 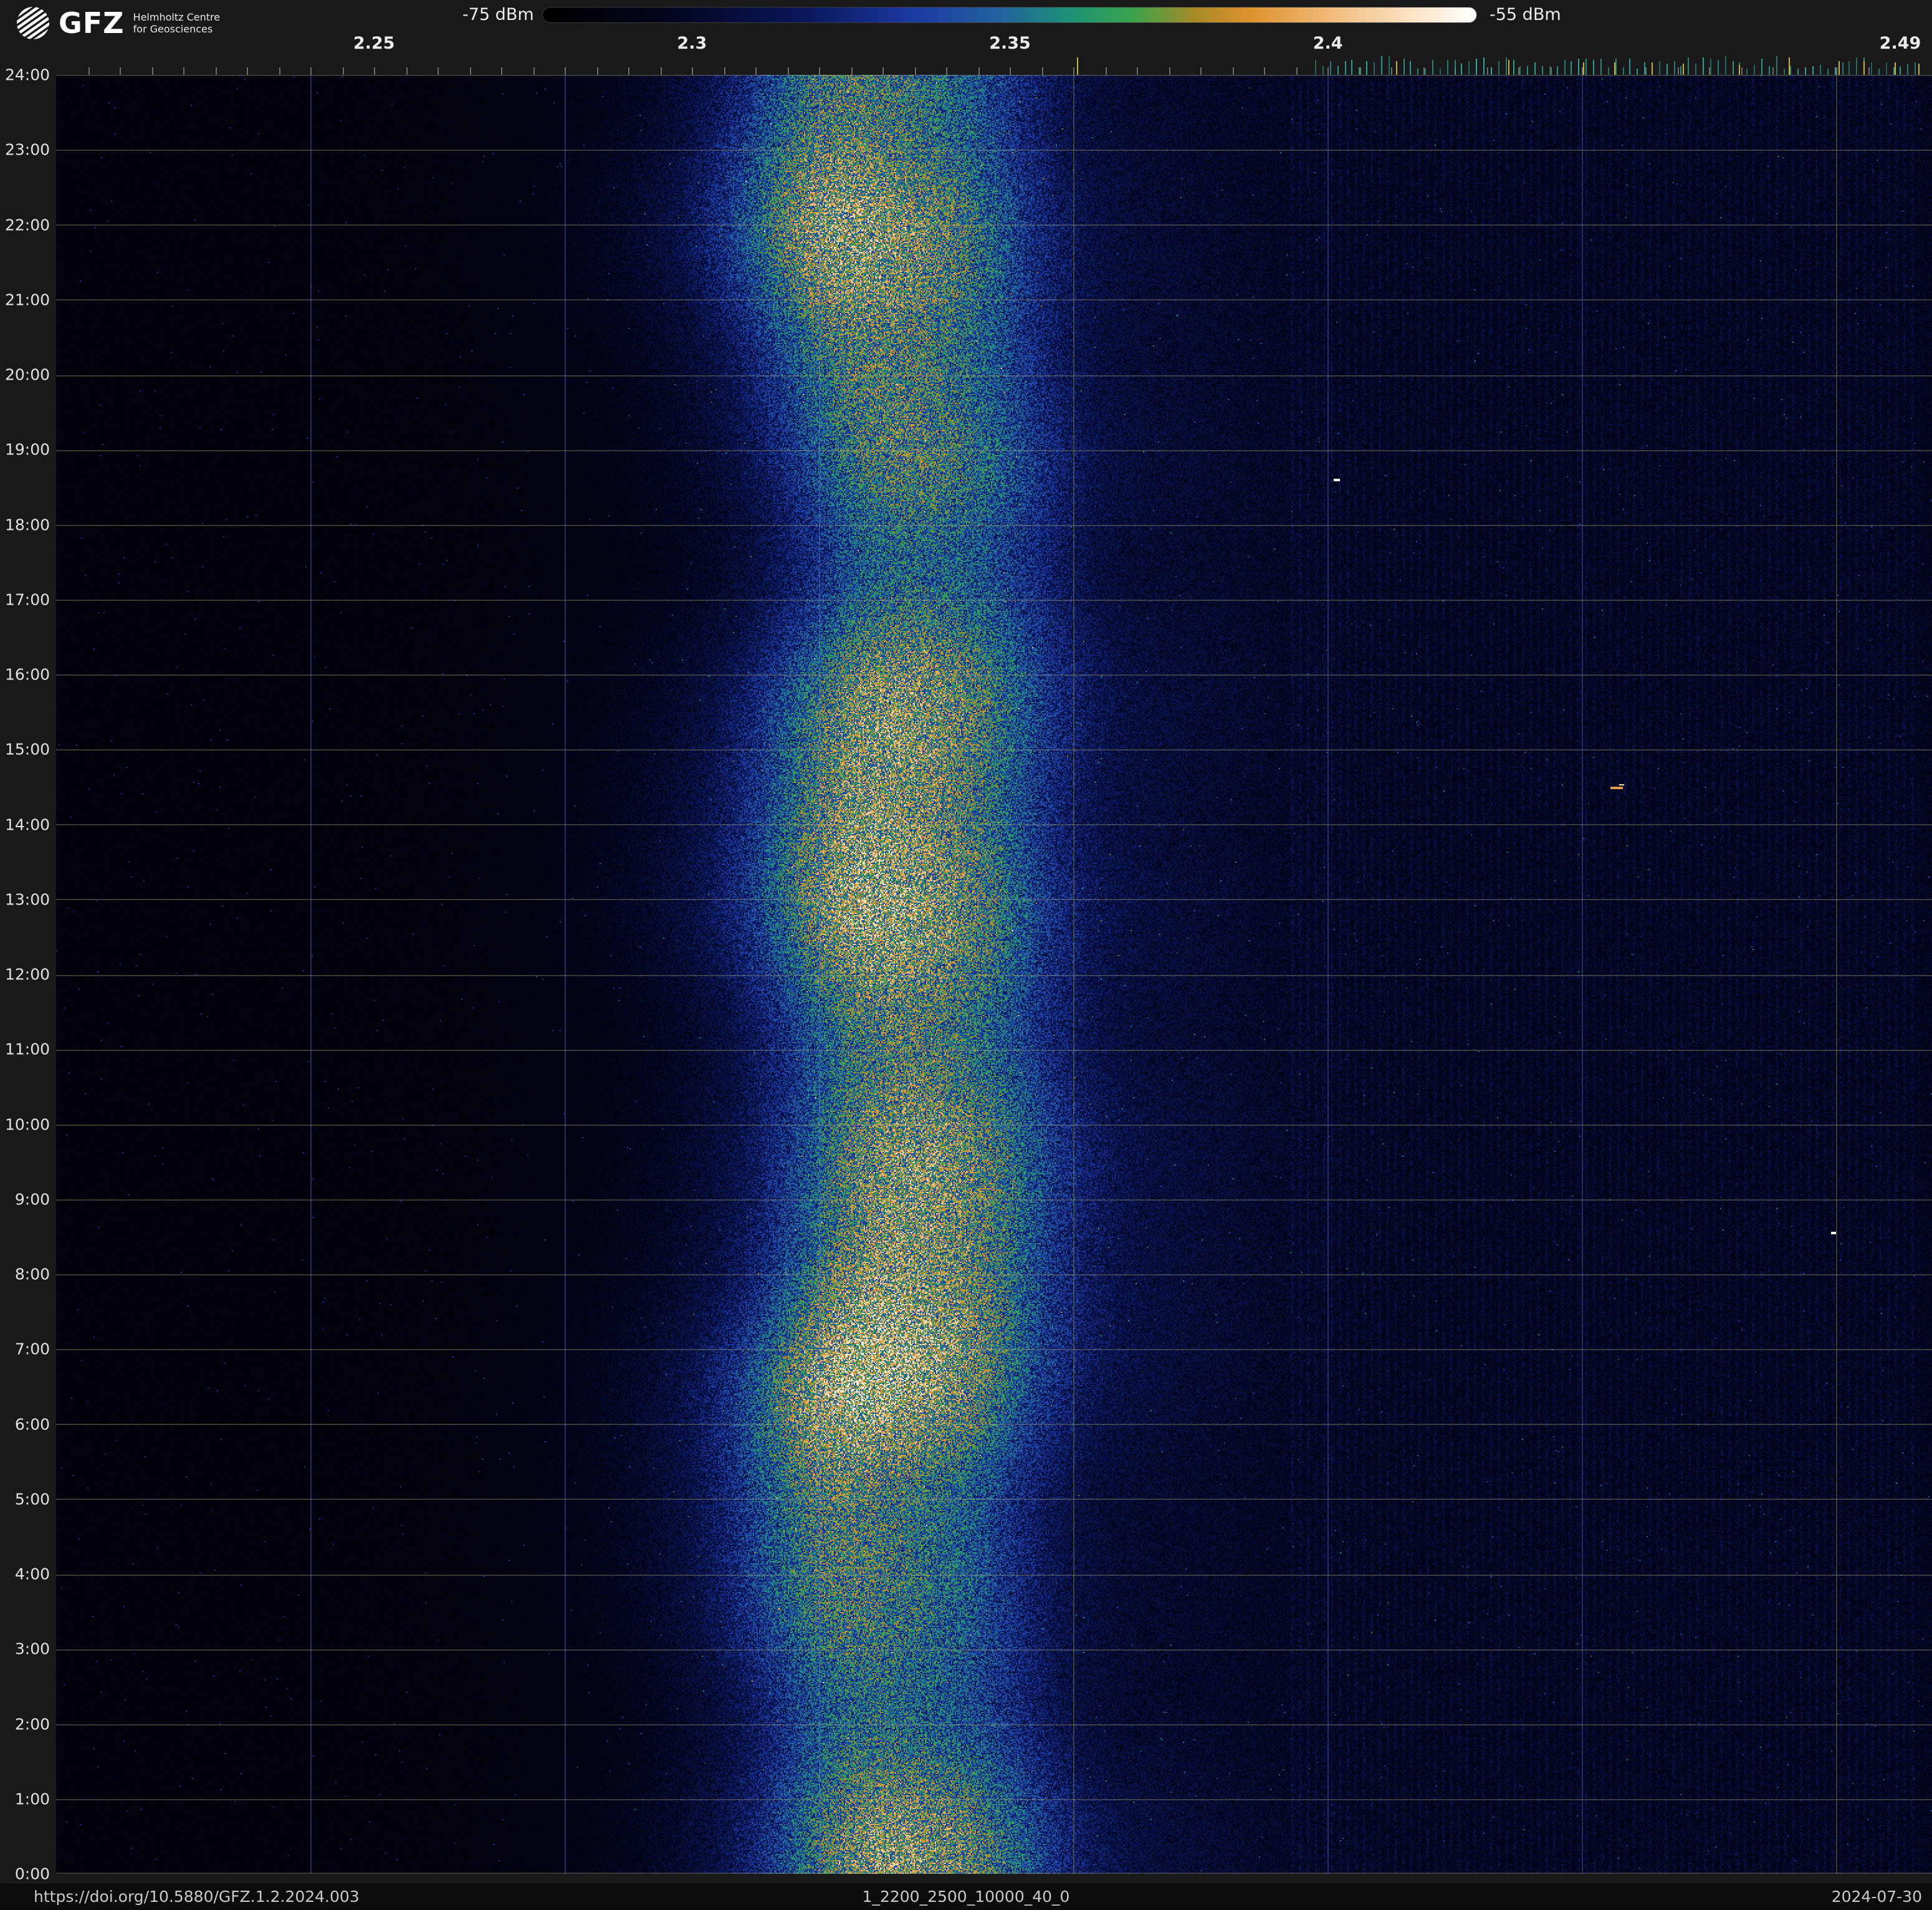 I want to click on footer-dataset-name: 1_2200_2500_10000_40_0, so click(x=966, y=1897).